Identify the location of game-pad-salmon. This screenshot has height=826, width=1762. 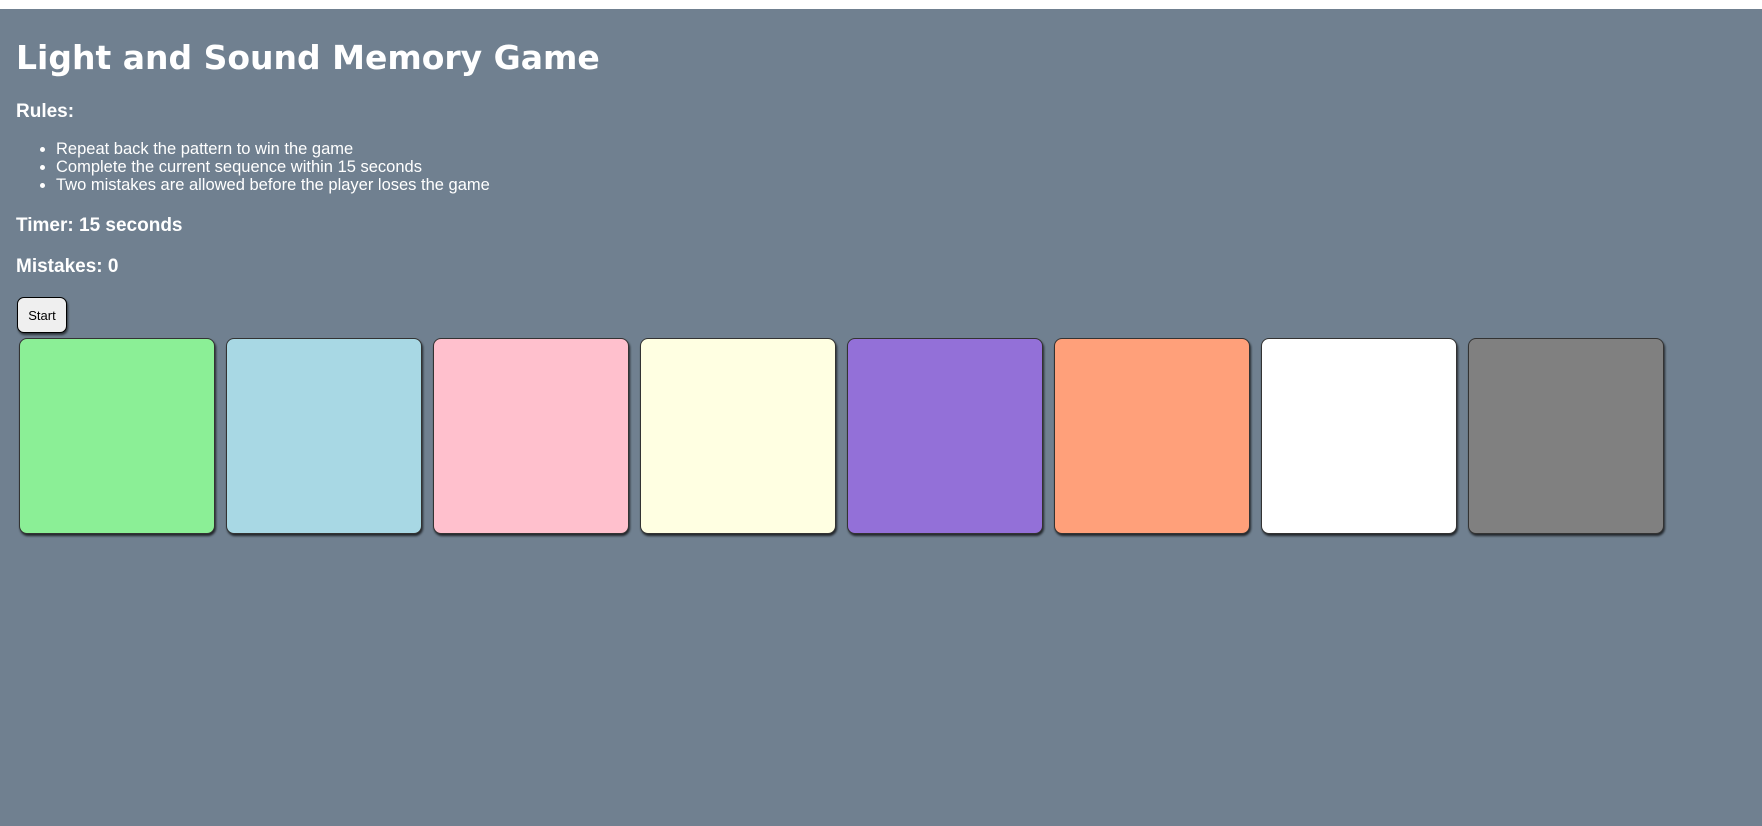
(1152, 436).